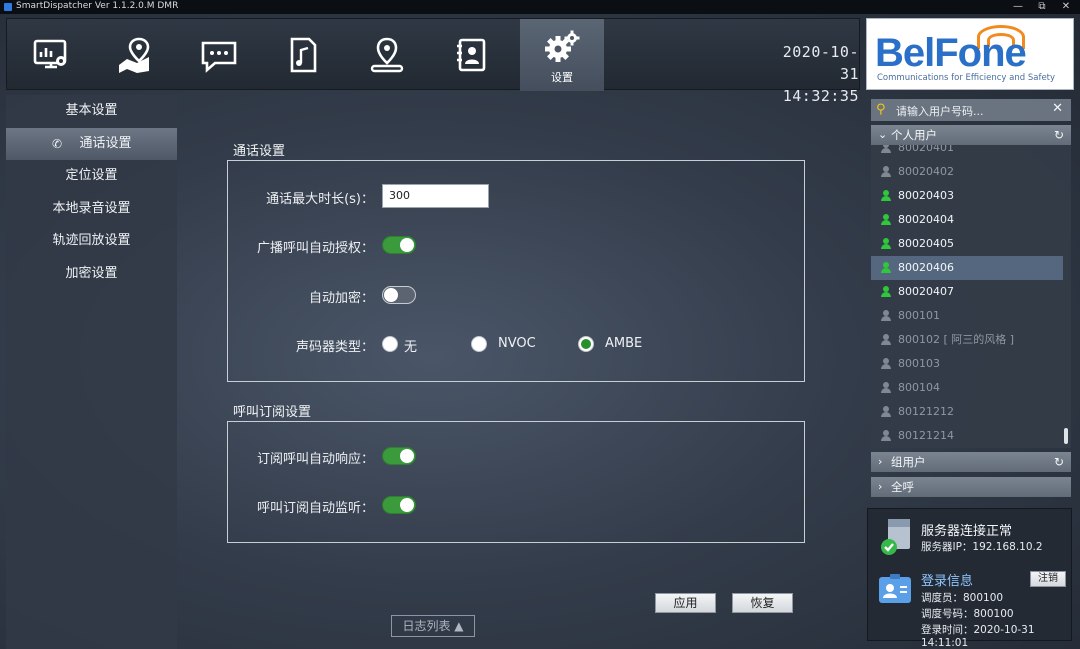 The width and height of the screenshot is (1080, 649). What do you see at coordinates (967, 412) in the screenshot?
I see `user-list-item: 80121212` at bounding box center [967, 412].